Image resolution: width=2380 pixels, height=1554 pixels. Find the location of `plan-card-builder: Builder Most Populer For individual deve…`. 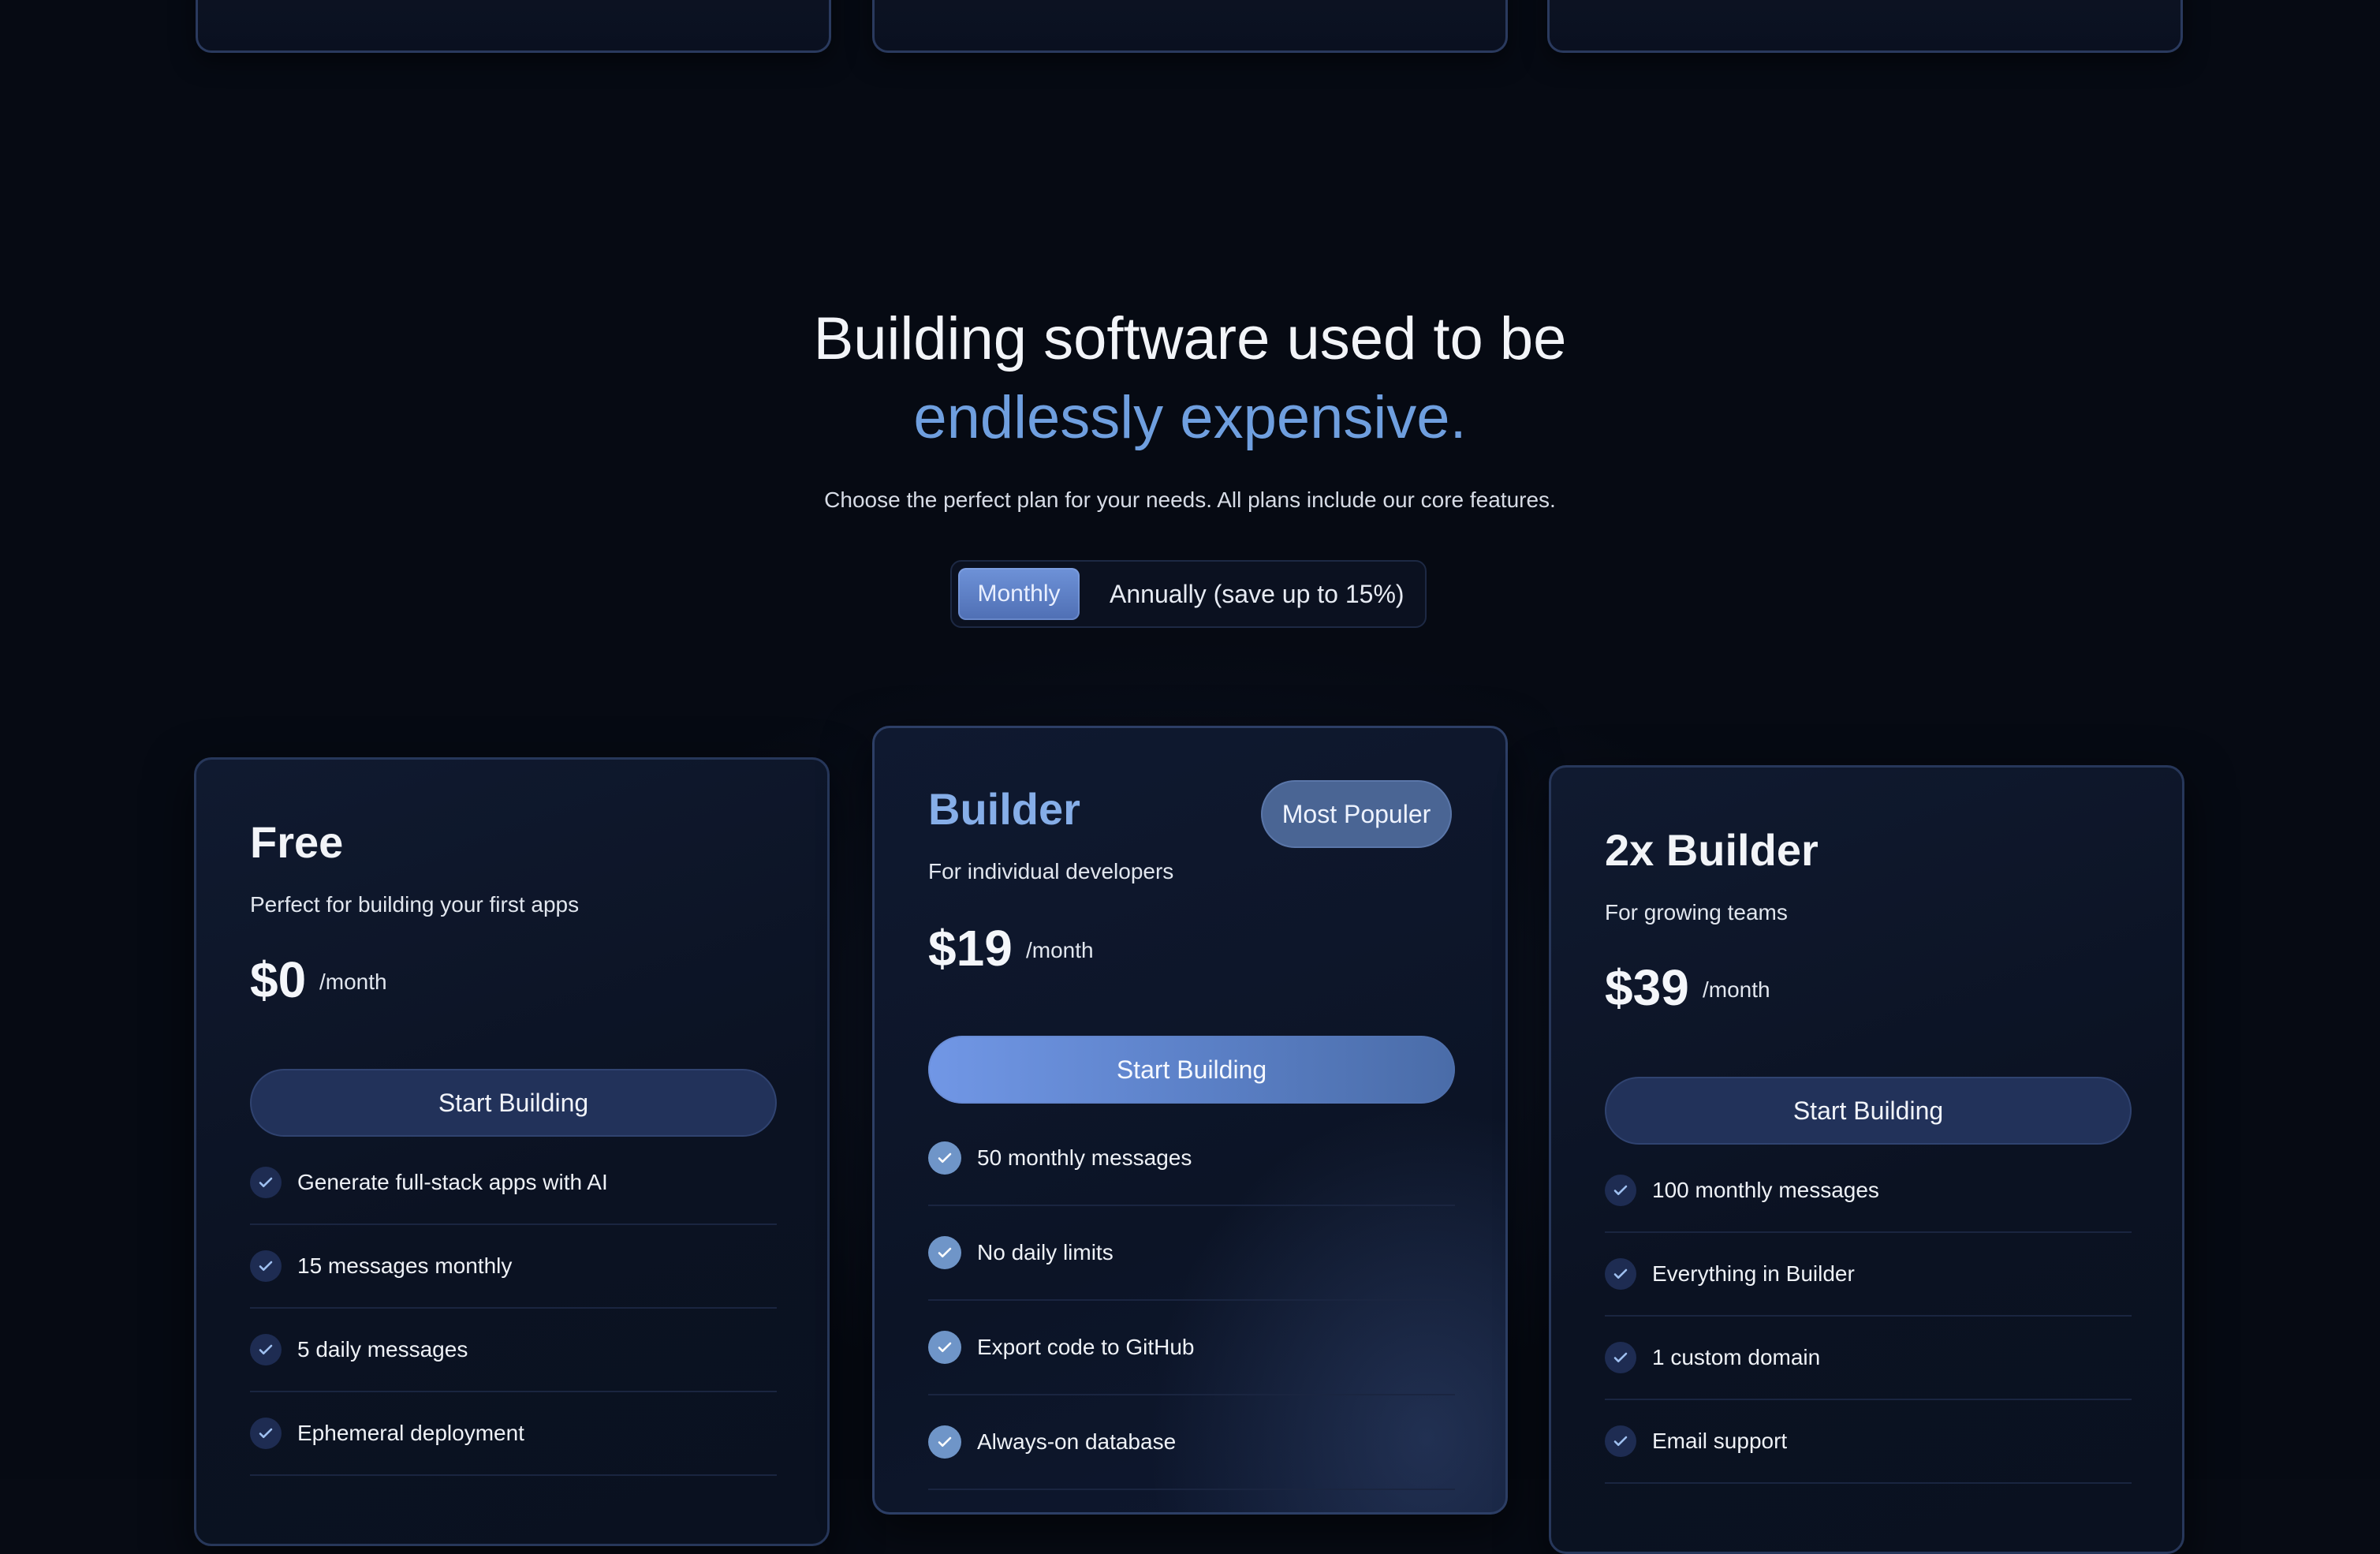

plan-card-builder: Builder Most Populer For individual deve… is located at coordinates (1190, 1120).